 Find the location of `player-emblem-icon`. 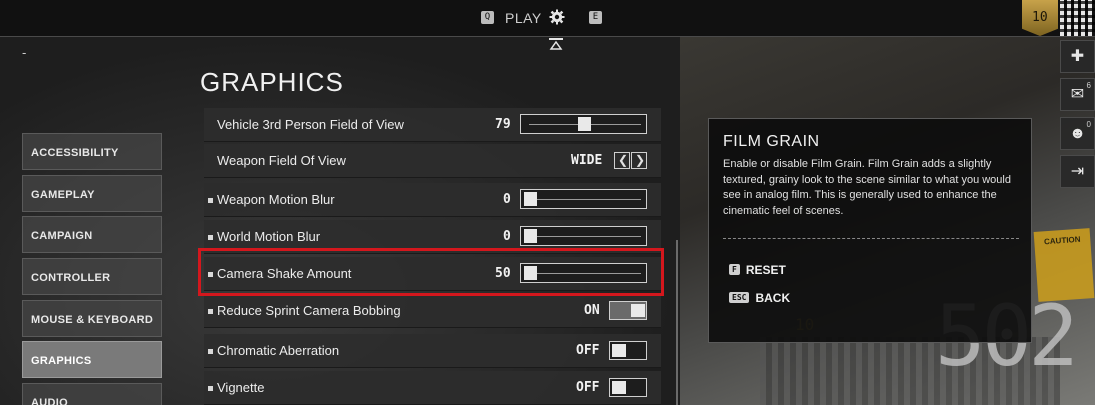

player-emblem-icon is located at coordinates (1077, 18).